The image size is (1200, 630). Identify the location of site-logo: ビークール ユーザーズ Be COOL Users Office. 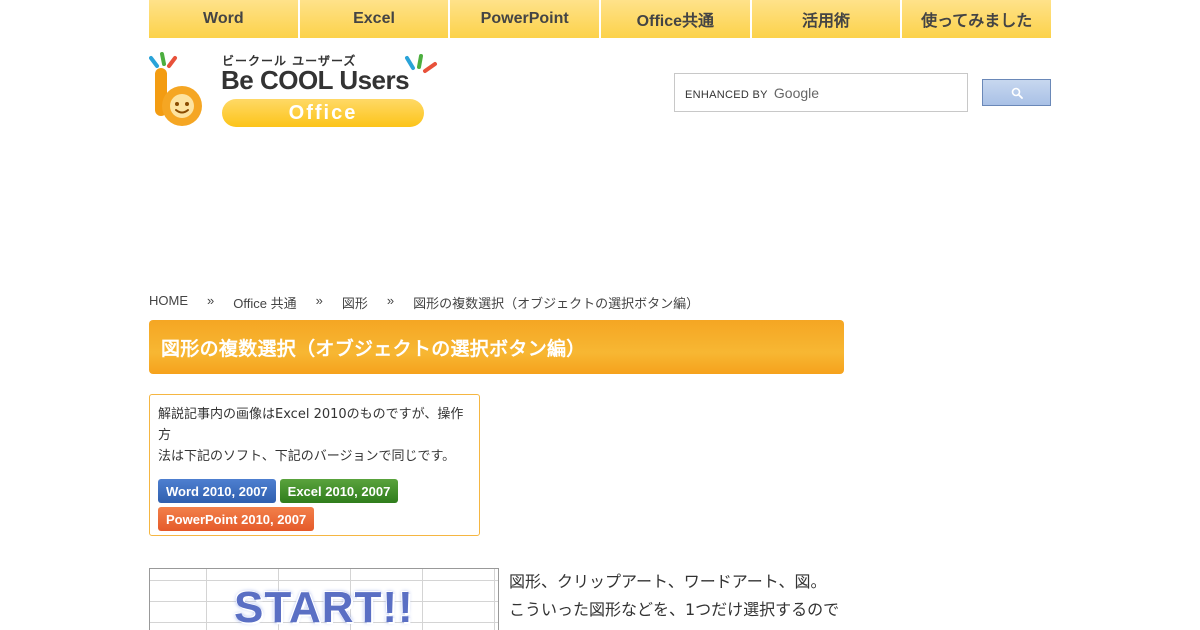
(295, 91).